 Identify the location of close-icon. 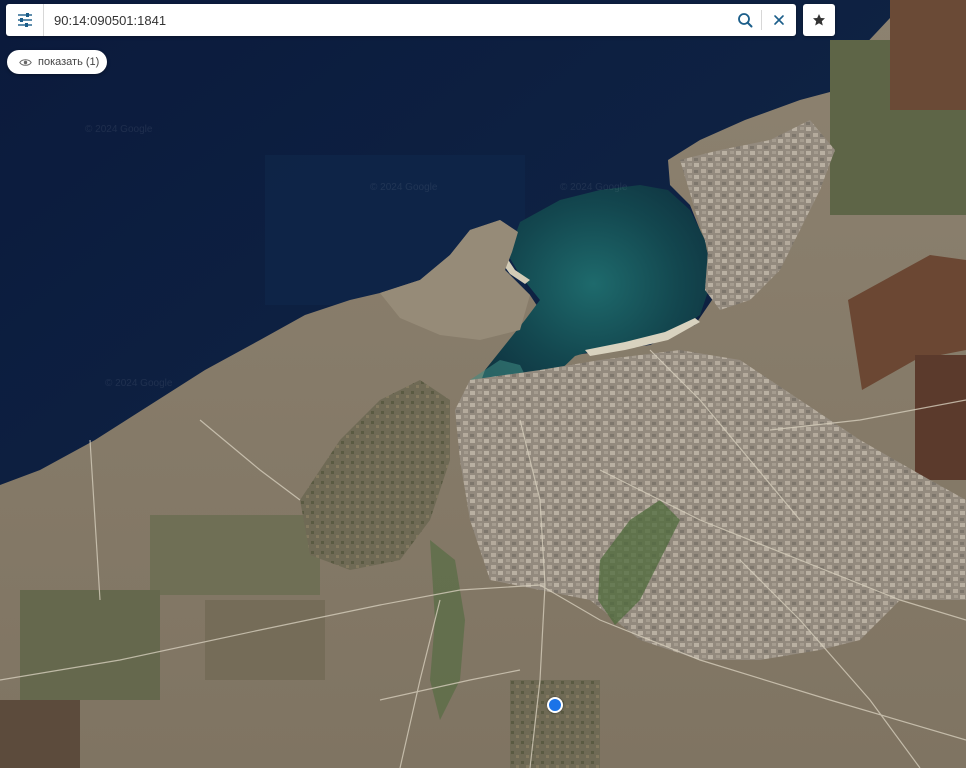
(779, 20).